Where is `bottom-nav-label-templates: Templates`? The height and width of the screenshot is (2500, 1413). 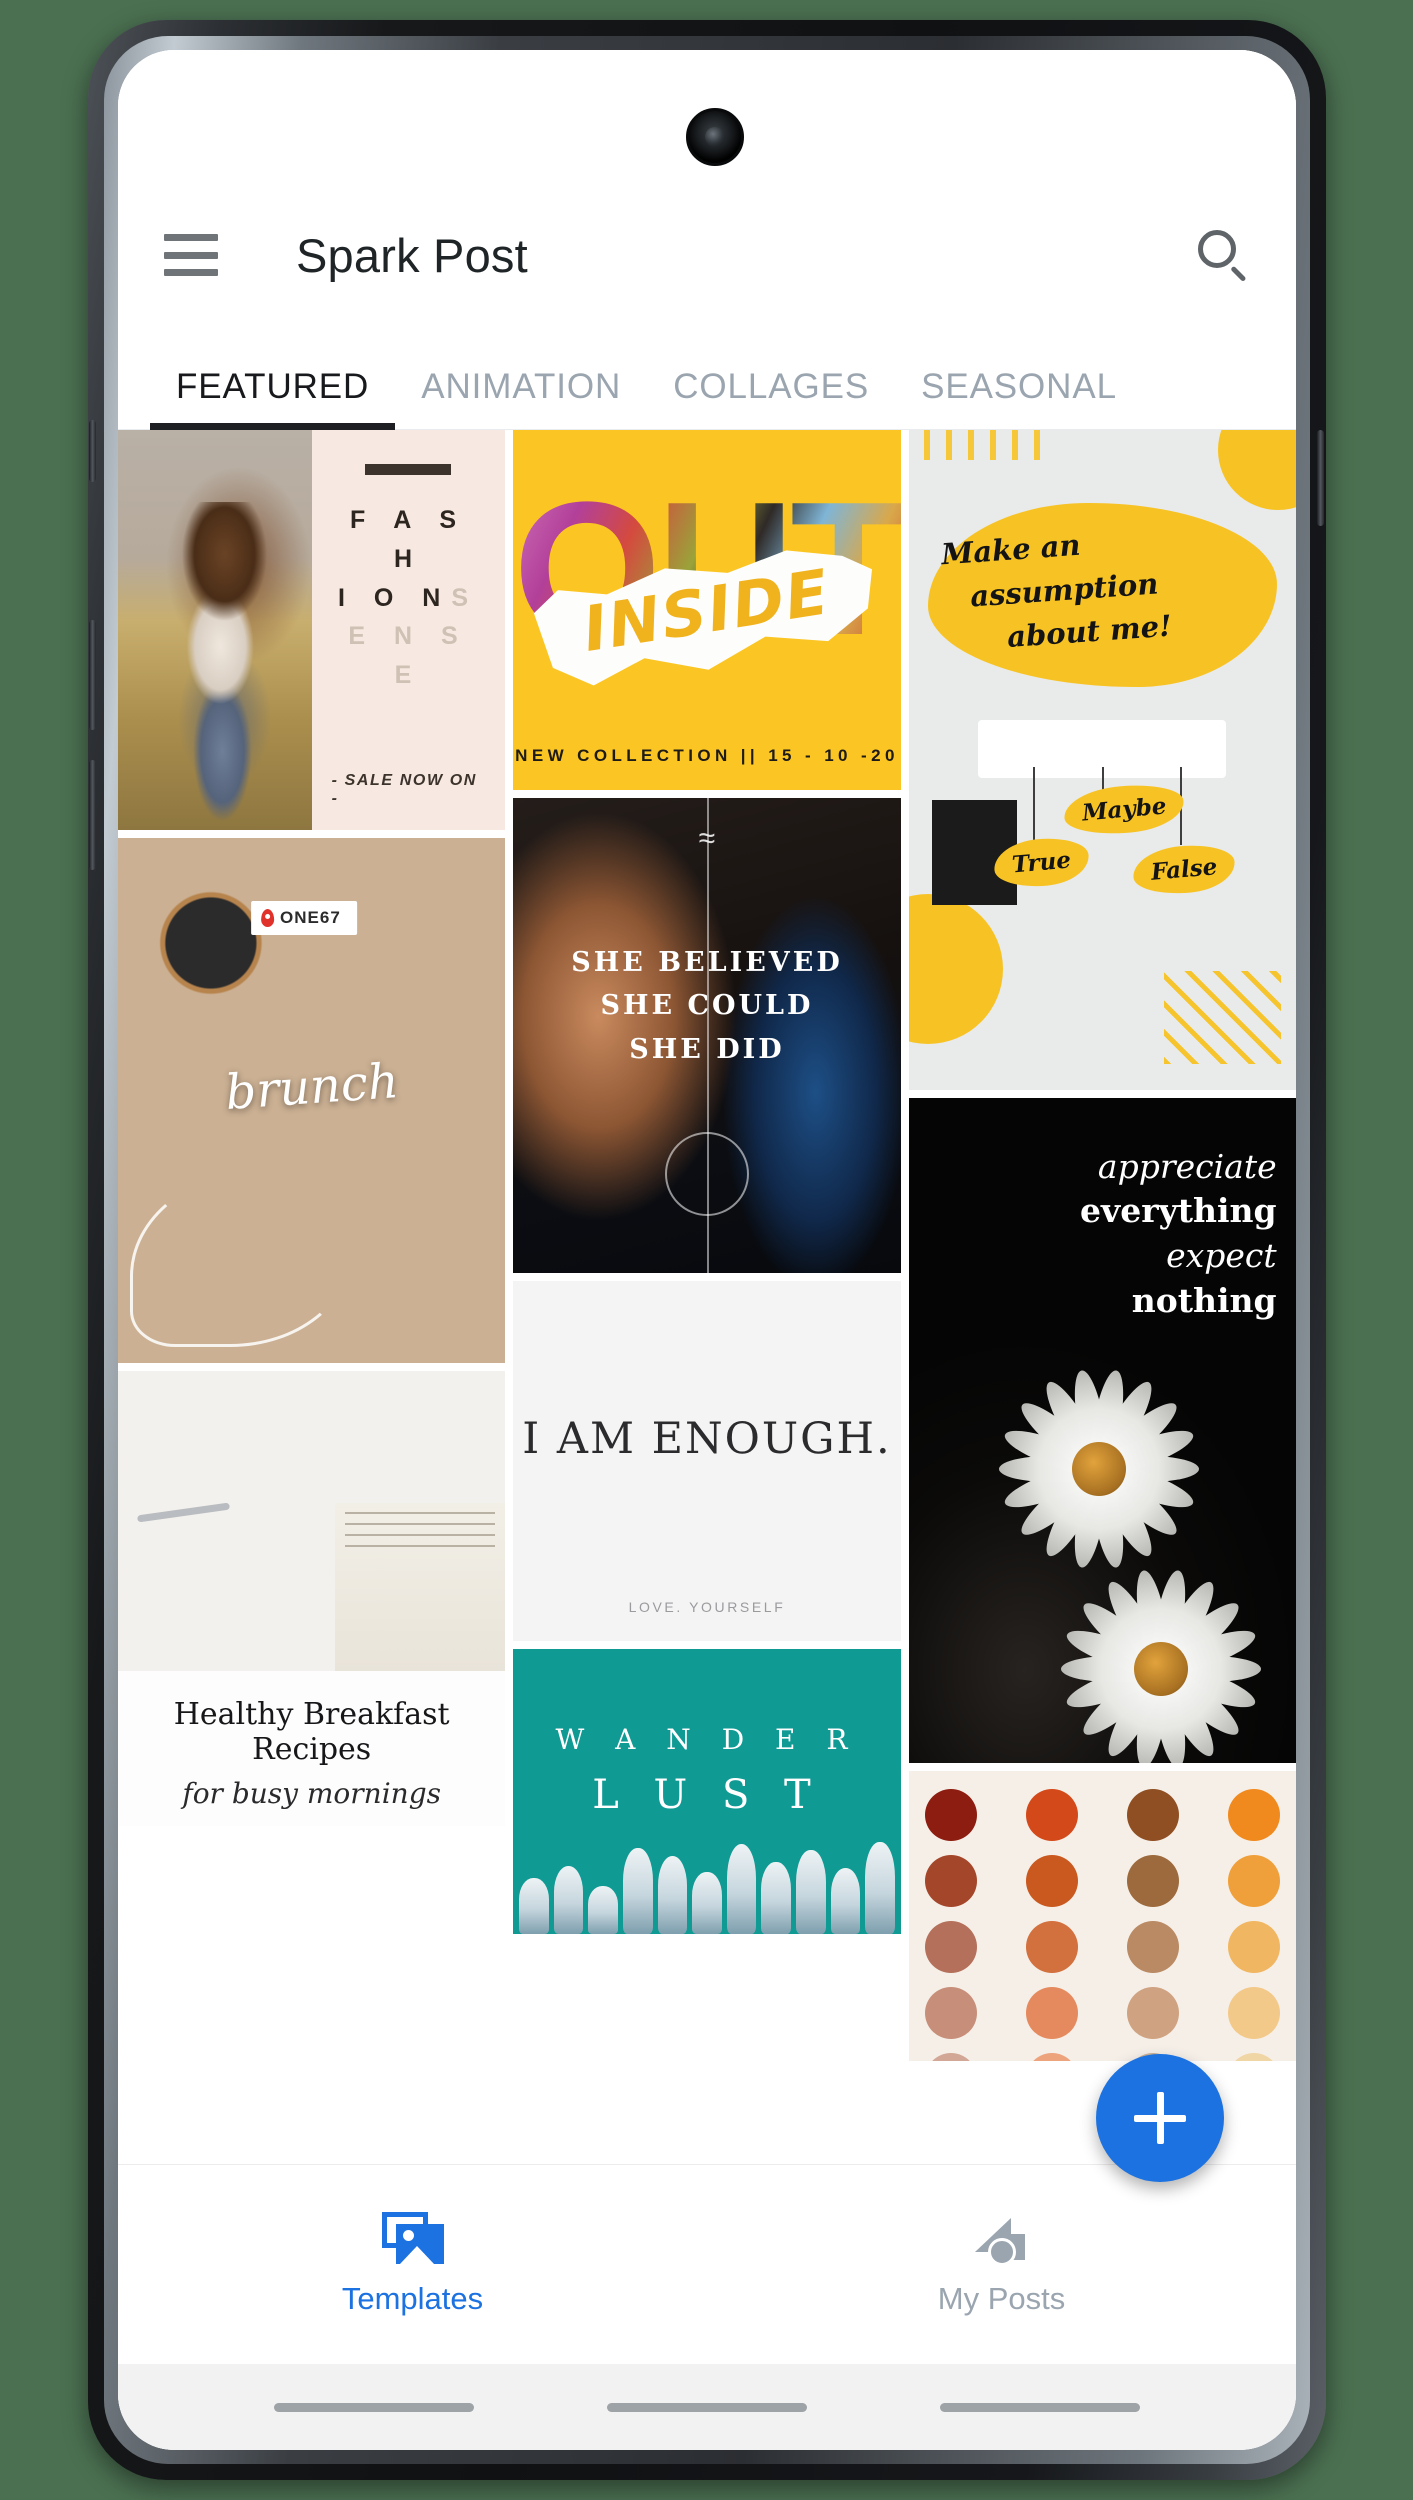 bottom-nav-label-templates: Templates is located at coordinates (412, 2298).